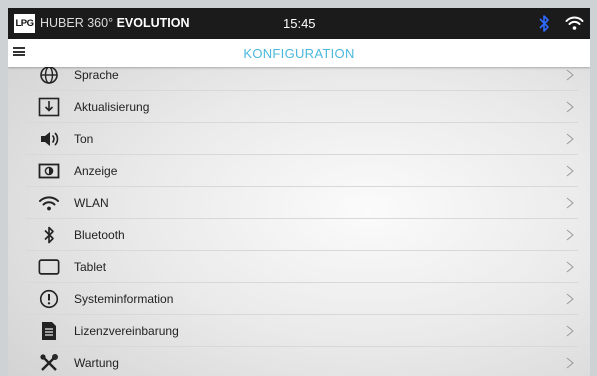 The image size is (597, 376). What do you see at coordinates (49, 139) in the screenshot?
I see `speaker-icon` at bounding box center [49, 139].